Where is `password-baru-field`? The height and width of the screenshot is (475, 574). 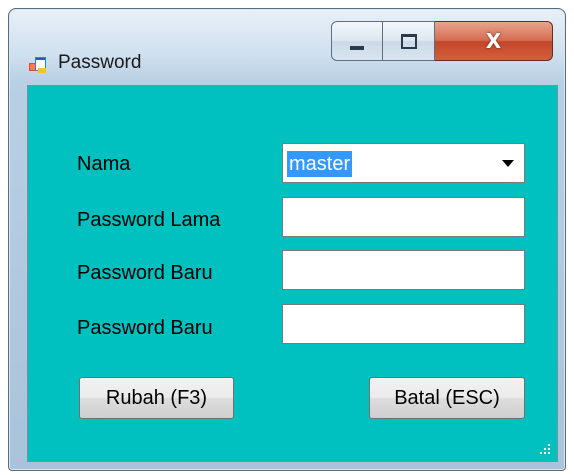
password-baru-field is located at coordinates (403, 270).